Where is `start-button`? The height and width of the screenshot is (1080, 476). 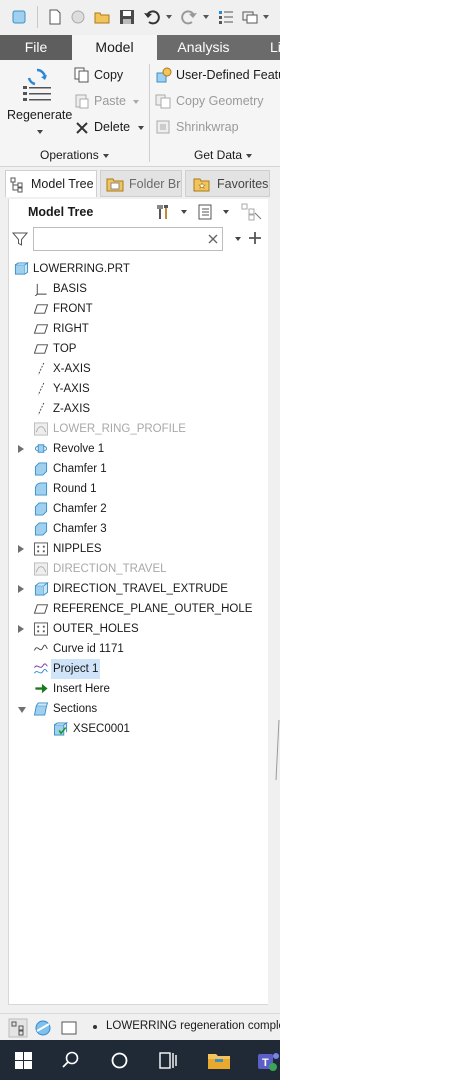 start-button is located at coordinates (24, 1060).